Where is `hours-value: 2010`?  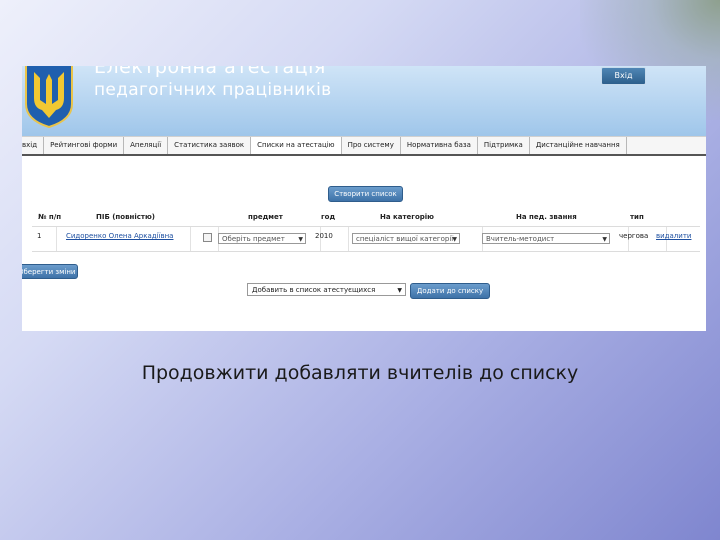
hours-value: 2010 is located at coordinates (324, 236).